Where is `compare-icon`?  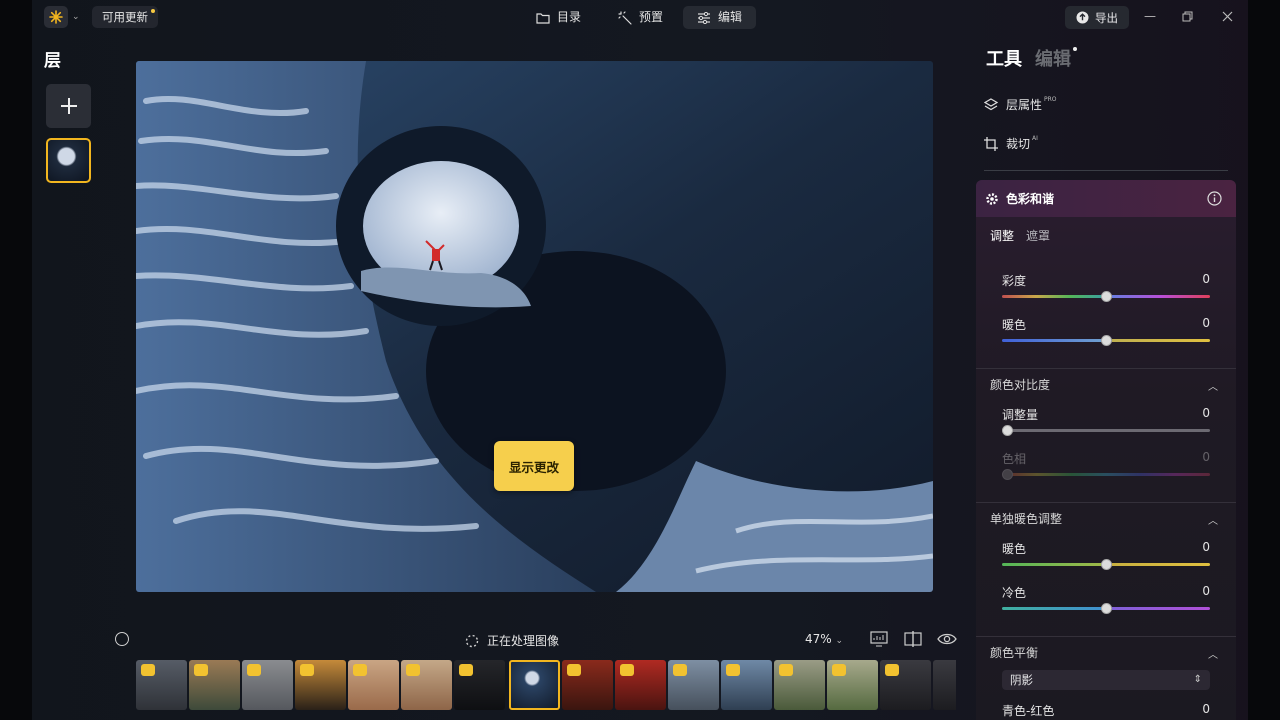 compare-icon is located at coordinates (913, 639).